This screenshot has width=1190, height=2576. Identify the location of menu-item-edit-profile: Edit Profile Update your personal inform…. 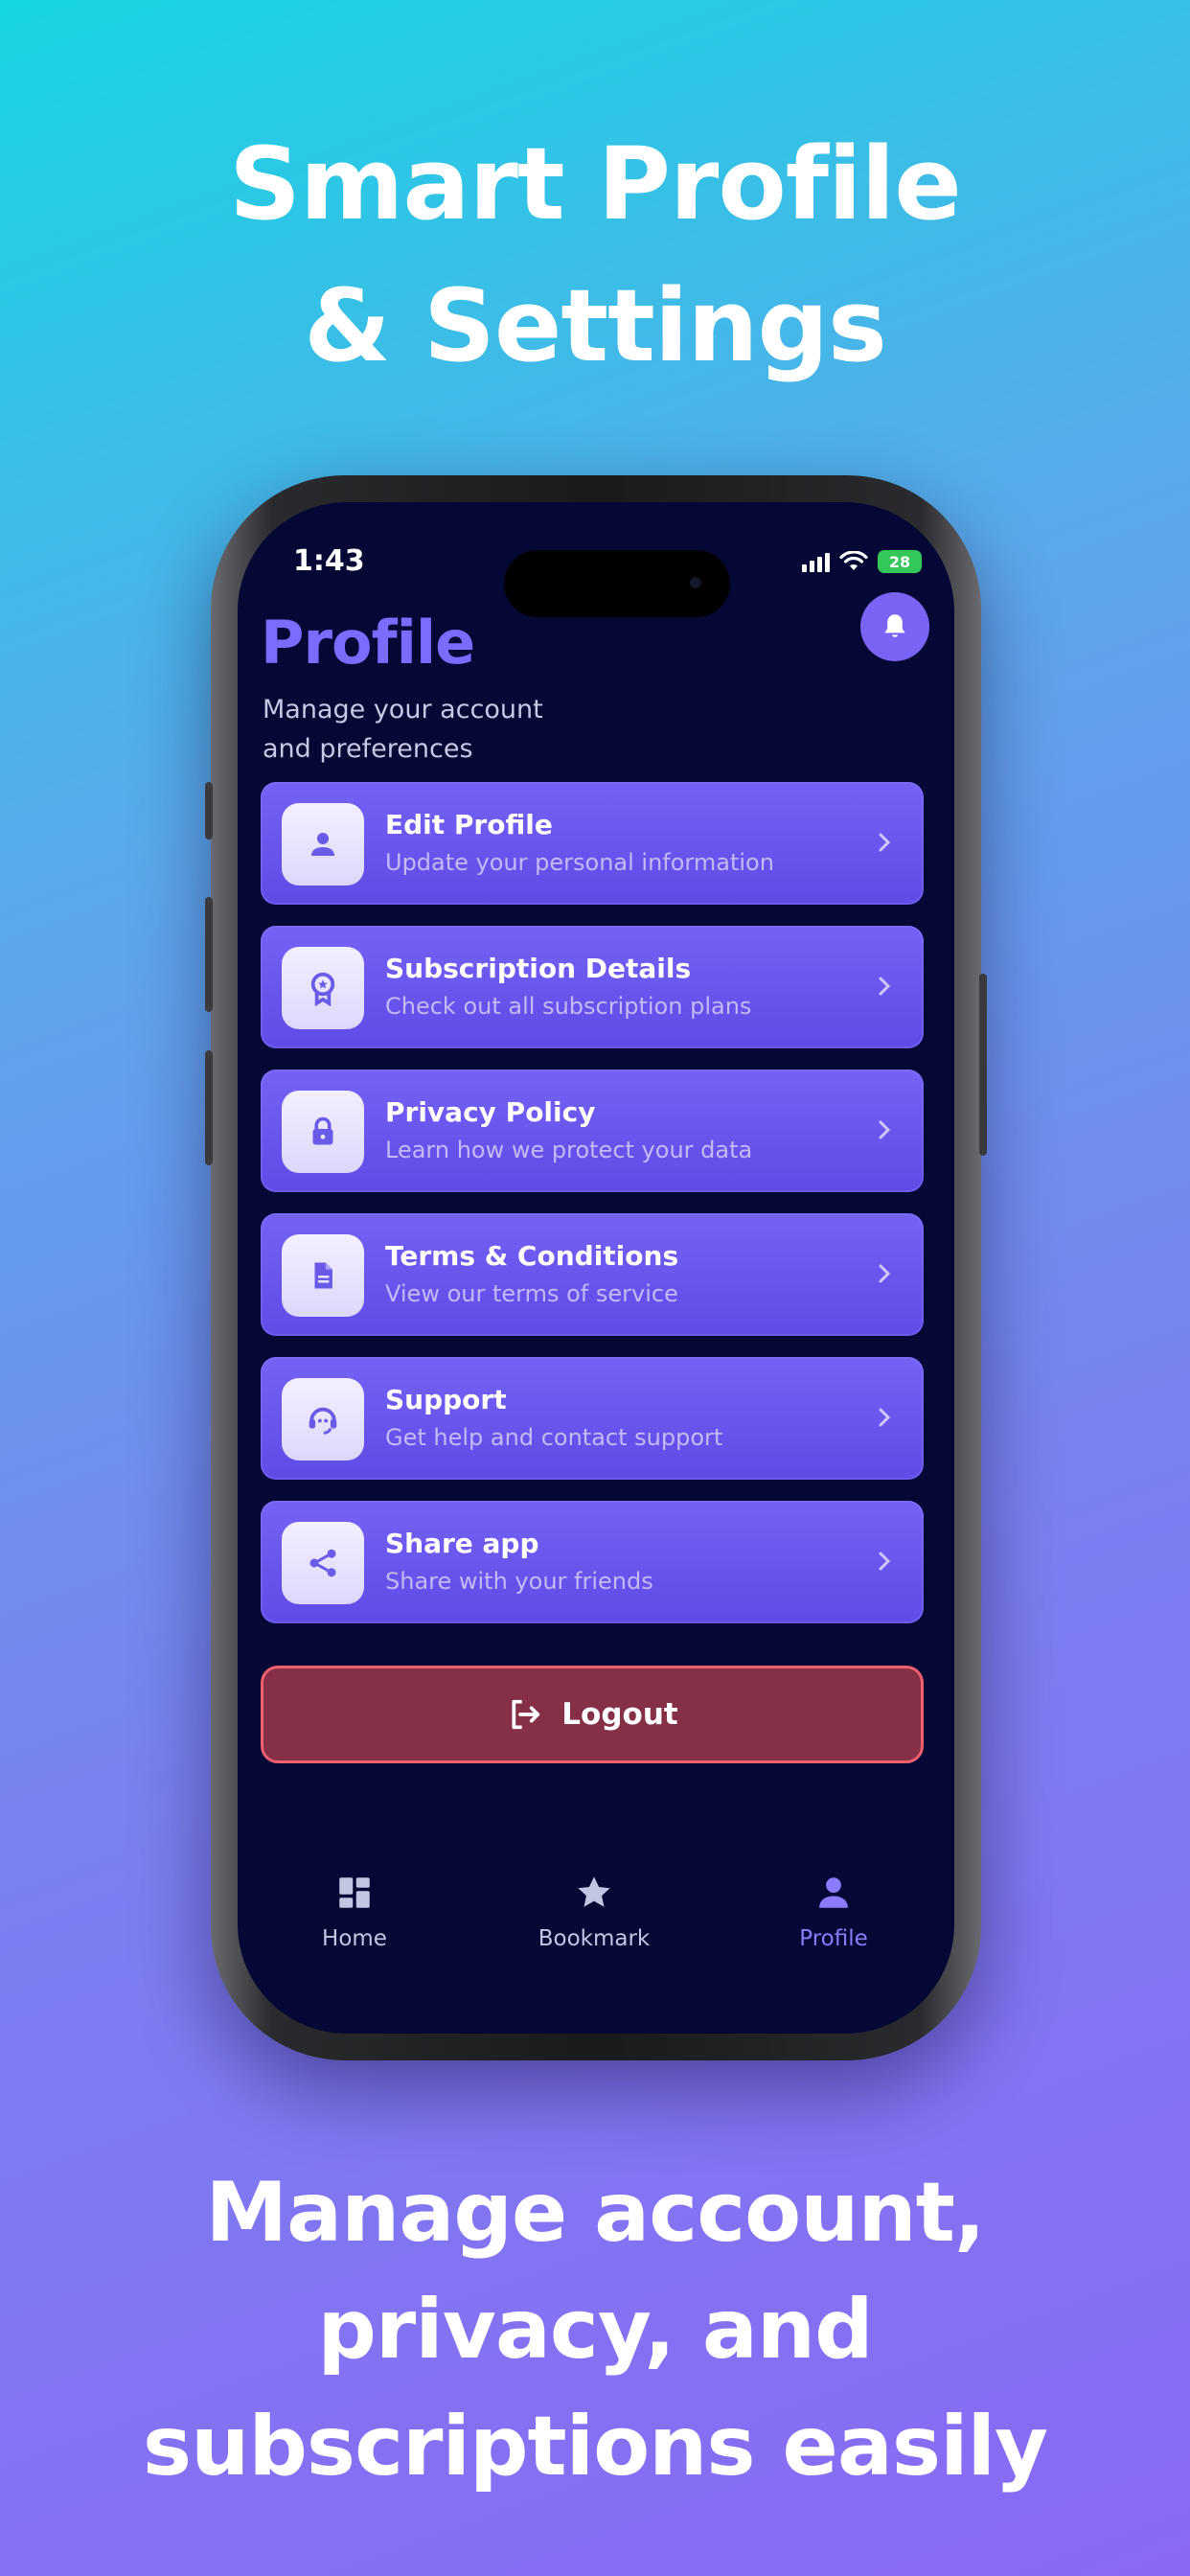
(592, 843).